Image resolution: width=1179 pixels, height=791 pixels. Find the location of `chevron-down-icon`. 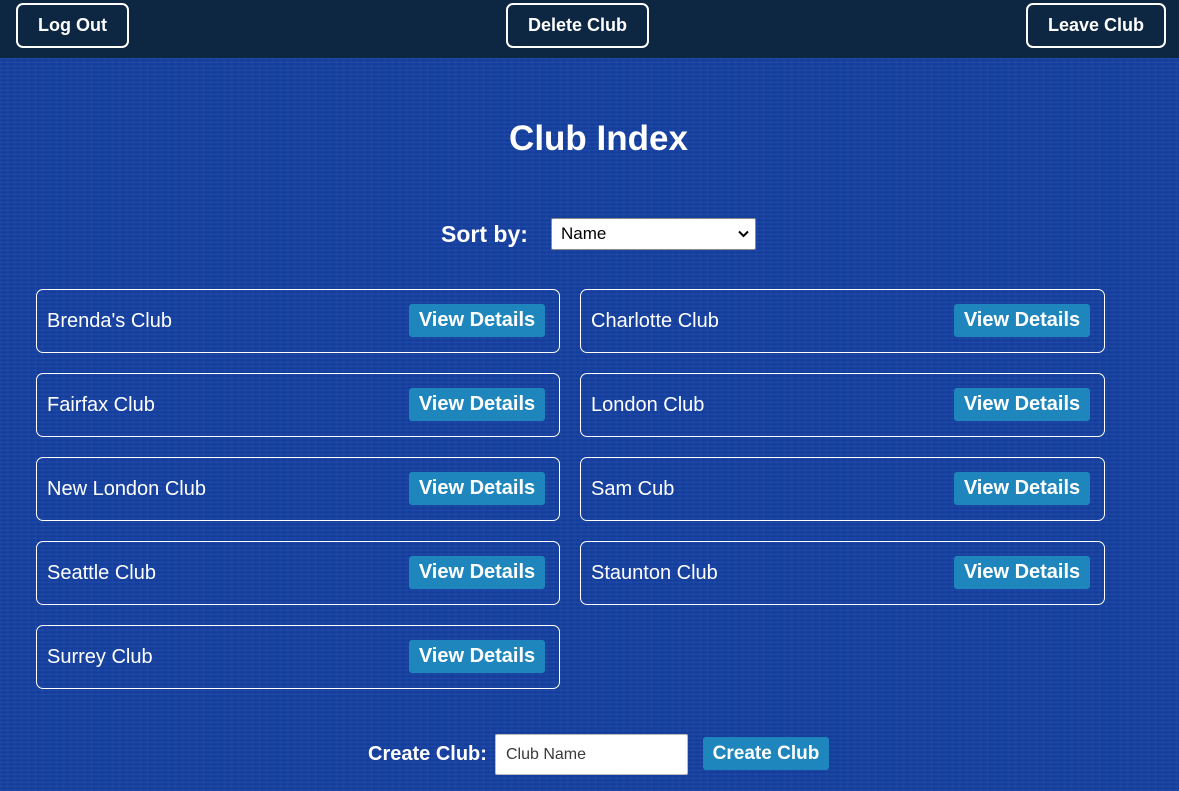

chevron-down-icon is located at coordinates (743, 234).